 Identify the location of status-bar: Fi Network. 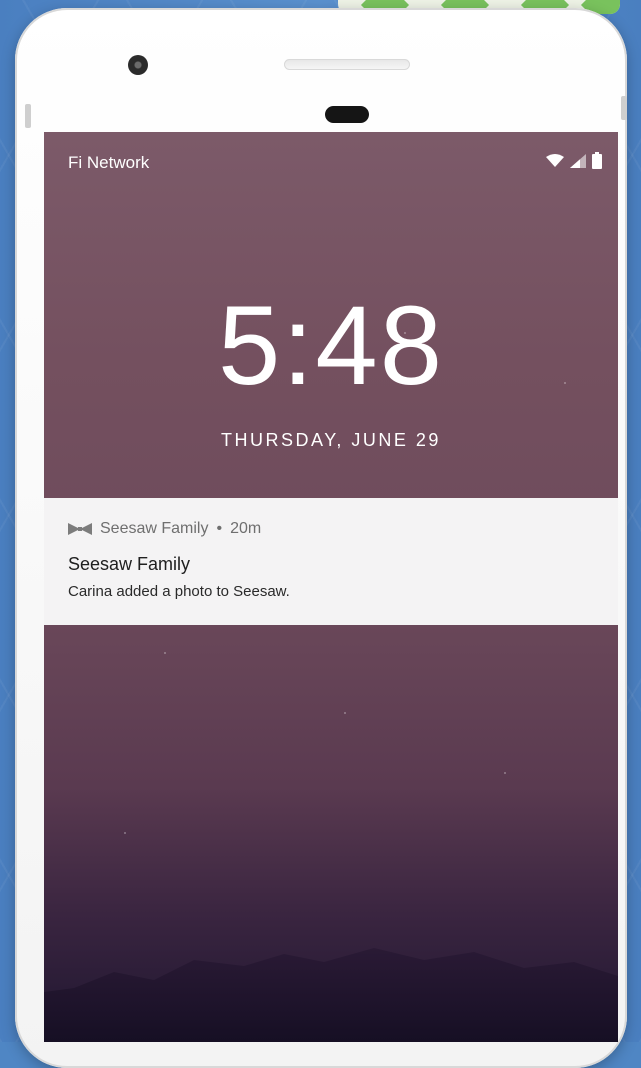
(331, 162).